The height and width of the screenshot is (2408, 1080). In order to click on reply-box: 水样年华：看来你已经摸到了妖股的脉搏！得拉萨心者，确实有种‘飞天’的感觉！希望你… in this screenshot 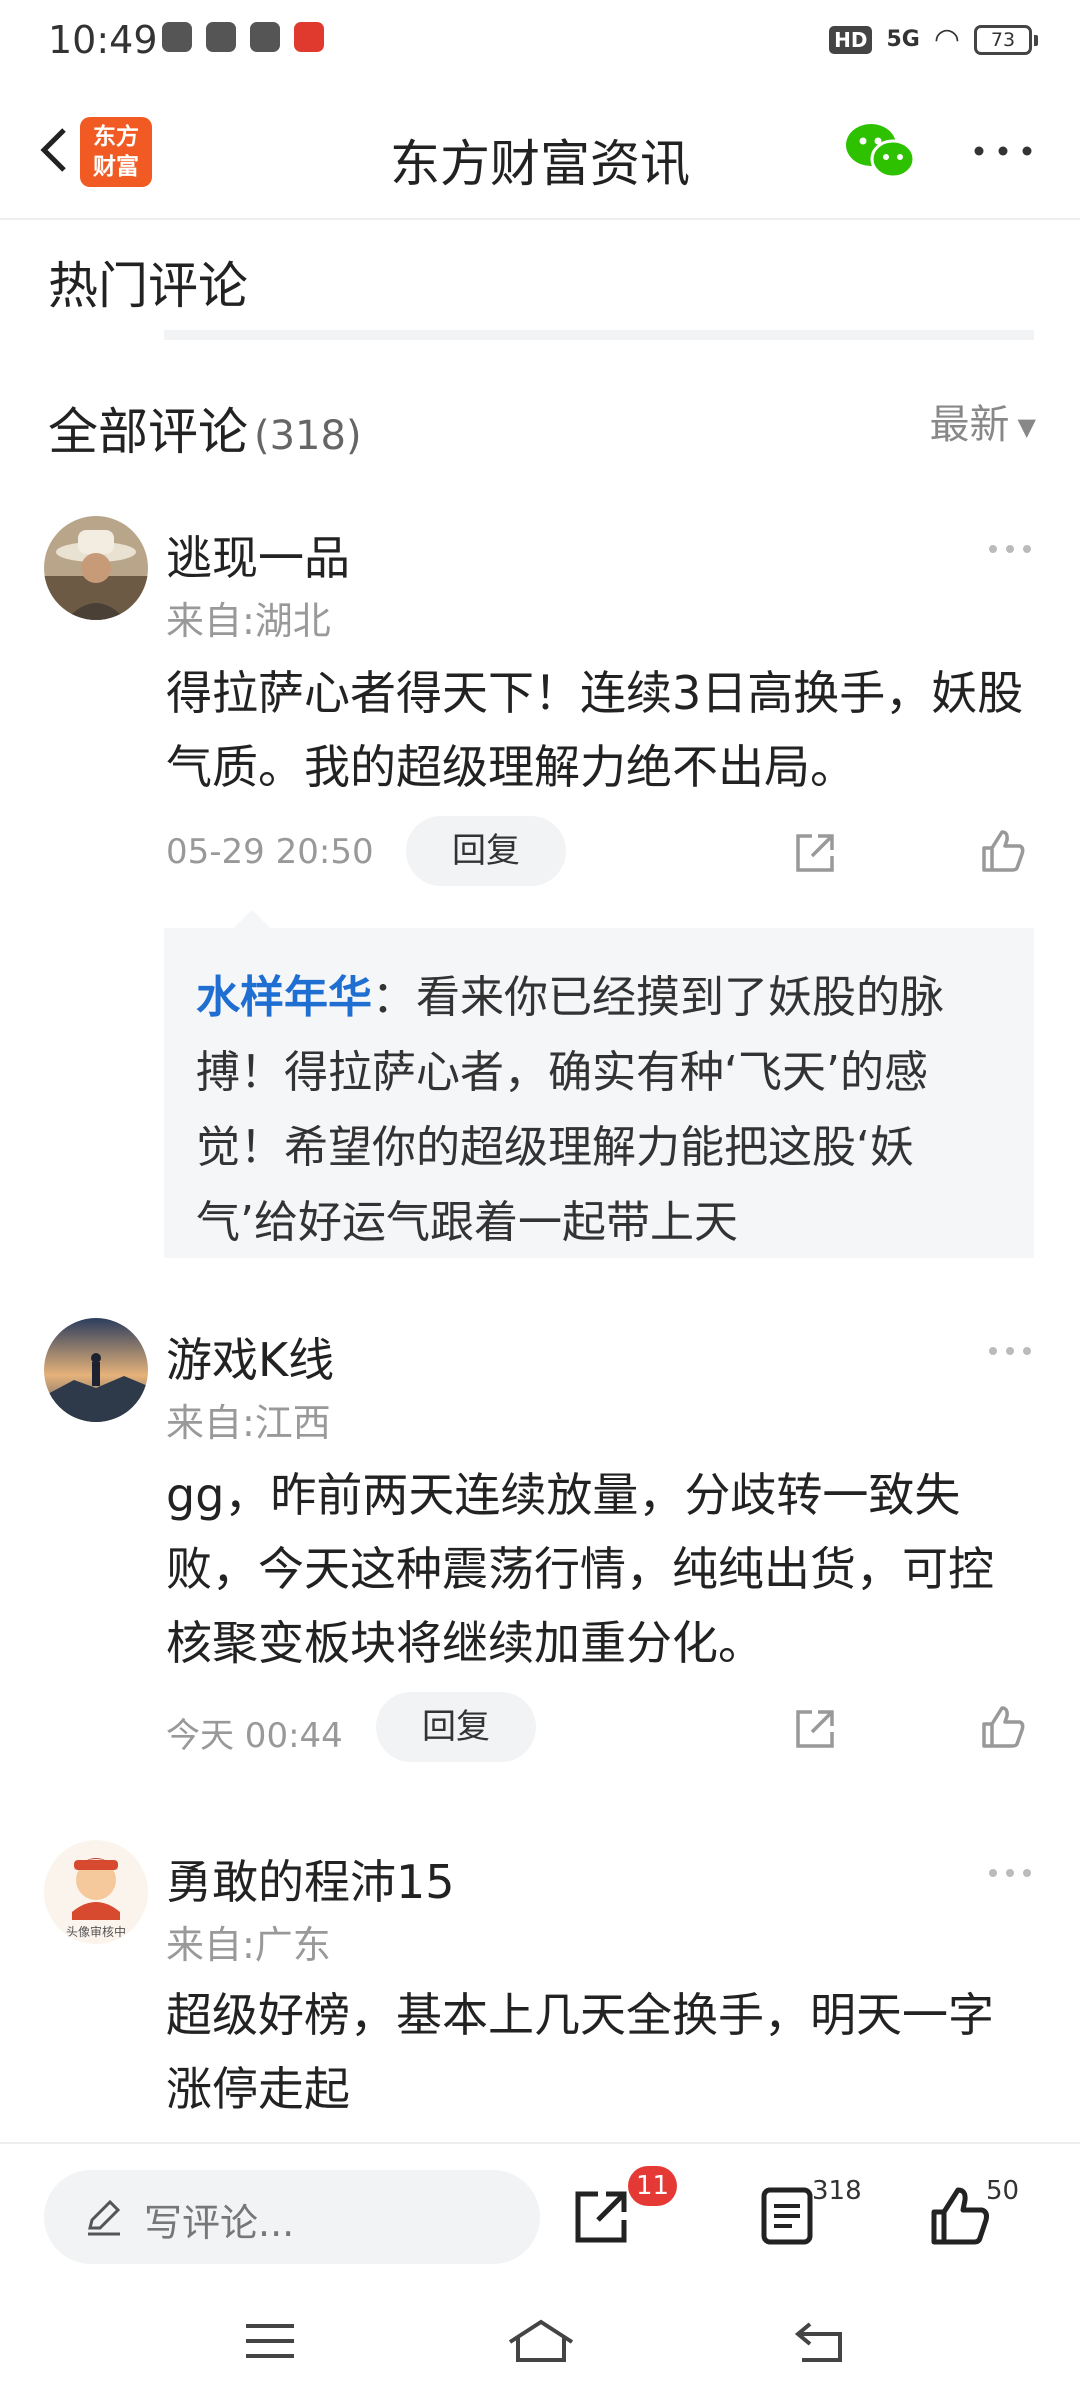, I will do `click(599, 1085)`.